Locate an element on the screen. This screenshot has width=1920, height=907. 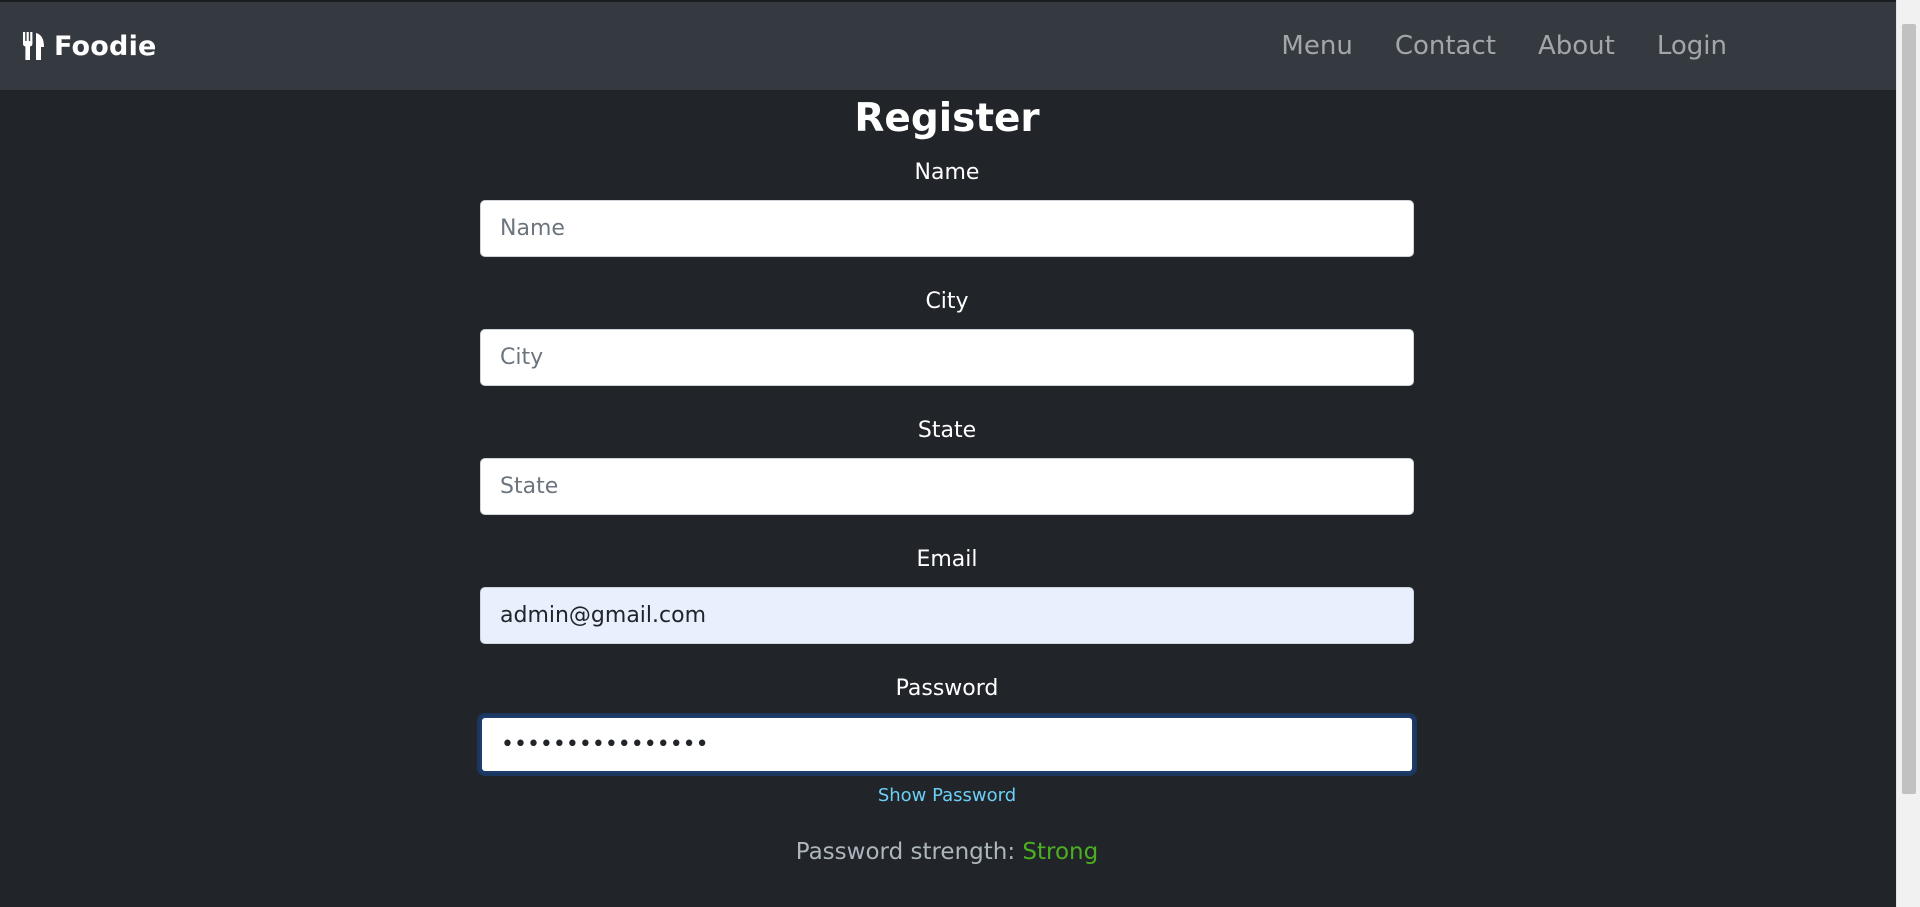
brand-name: Foodie is located at coordinates (105, 46).